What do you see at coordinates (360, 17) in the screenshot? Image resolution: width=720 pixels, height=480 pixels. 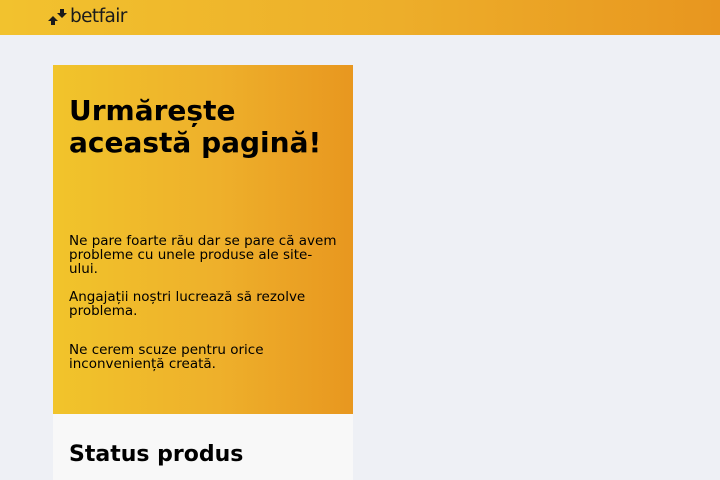 I see `top-header-bar: betfair` at bounding box center [360, 17].